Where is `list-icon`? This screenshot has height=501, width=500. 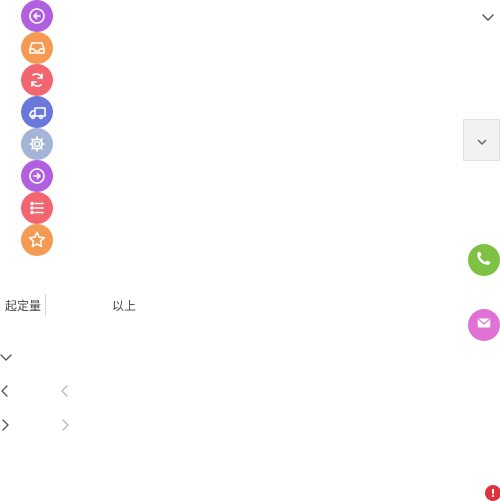
list-icon is located at coordinates (37, 208).